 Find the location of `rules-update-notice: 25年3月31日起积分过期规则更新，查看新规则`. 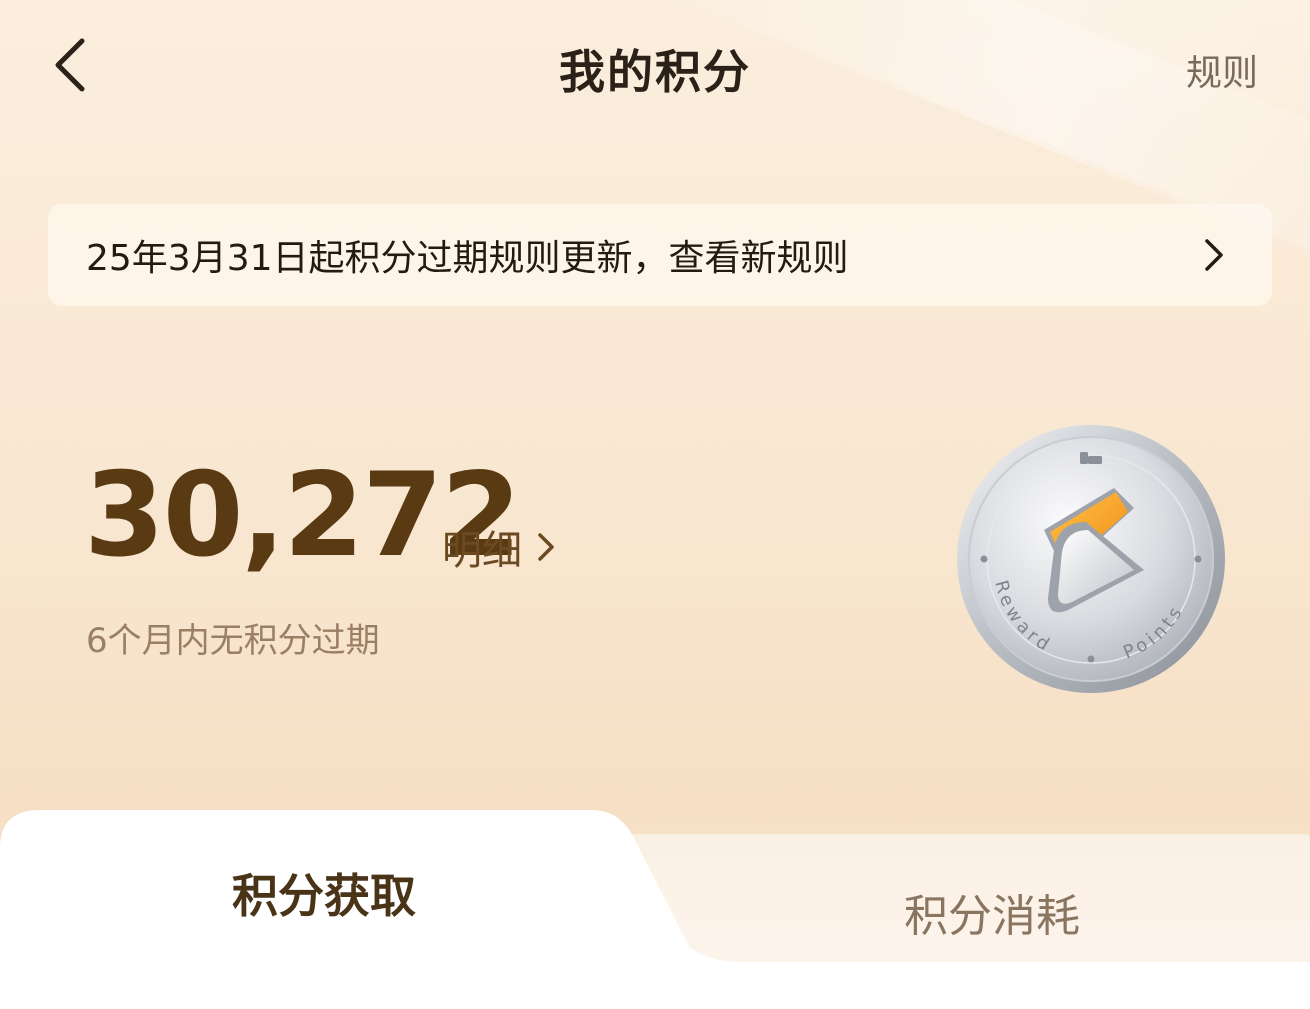

rules-update-notice: 25年3月31日起积分过期规则更新，查看新规则 is located at coordinates (660, 255).